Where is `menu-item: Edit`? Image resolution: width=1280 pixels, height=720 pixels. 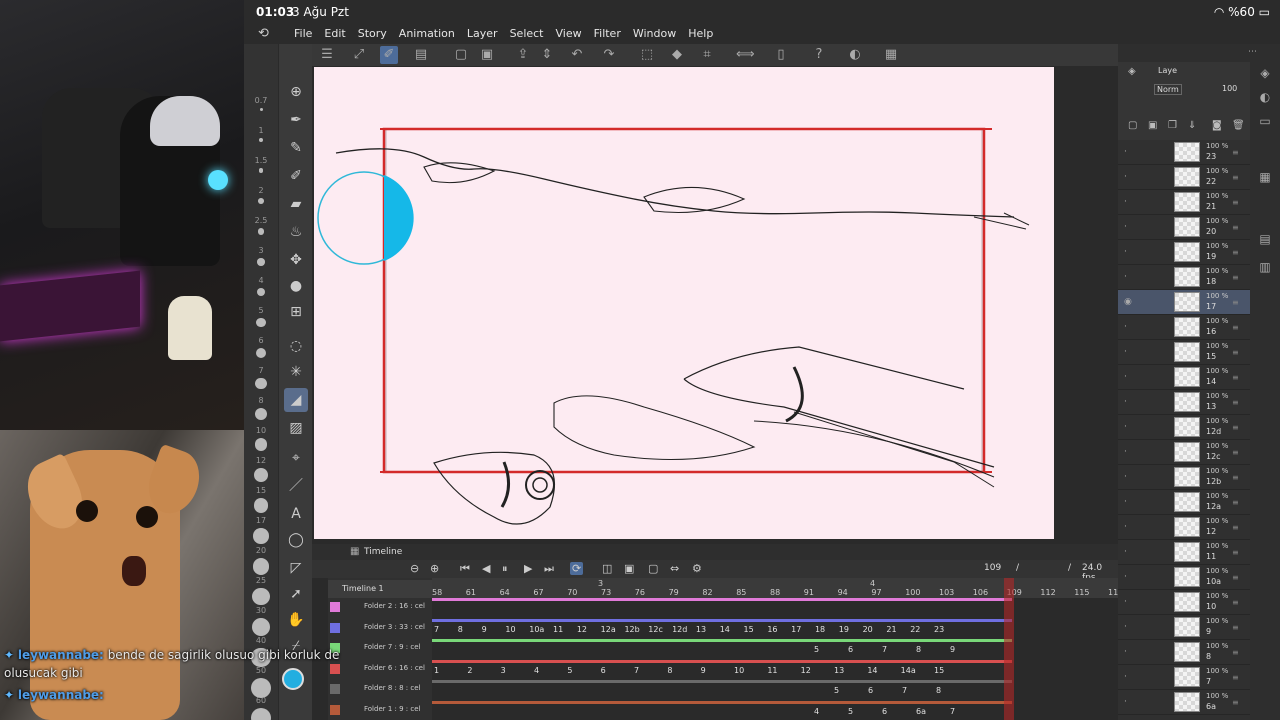 menu-item: Edit is located at coordinates (334, 33).